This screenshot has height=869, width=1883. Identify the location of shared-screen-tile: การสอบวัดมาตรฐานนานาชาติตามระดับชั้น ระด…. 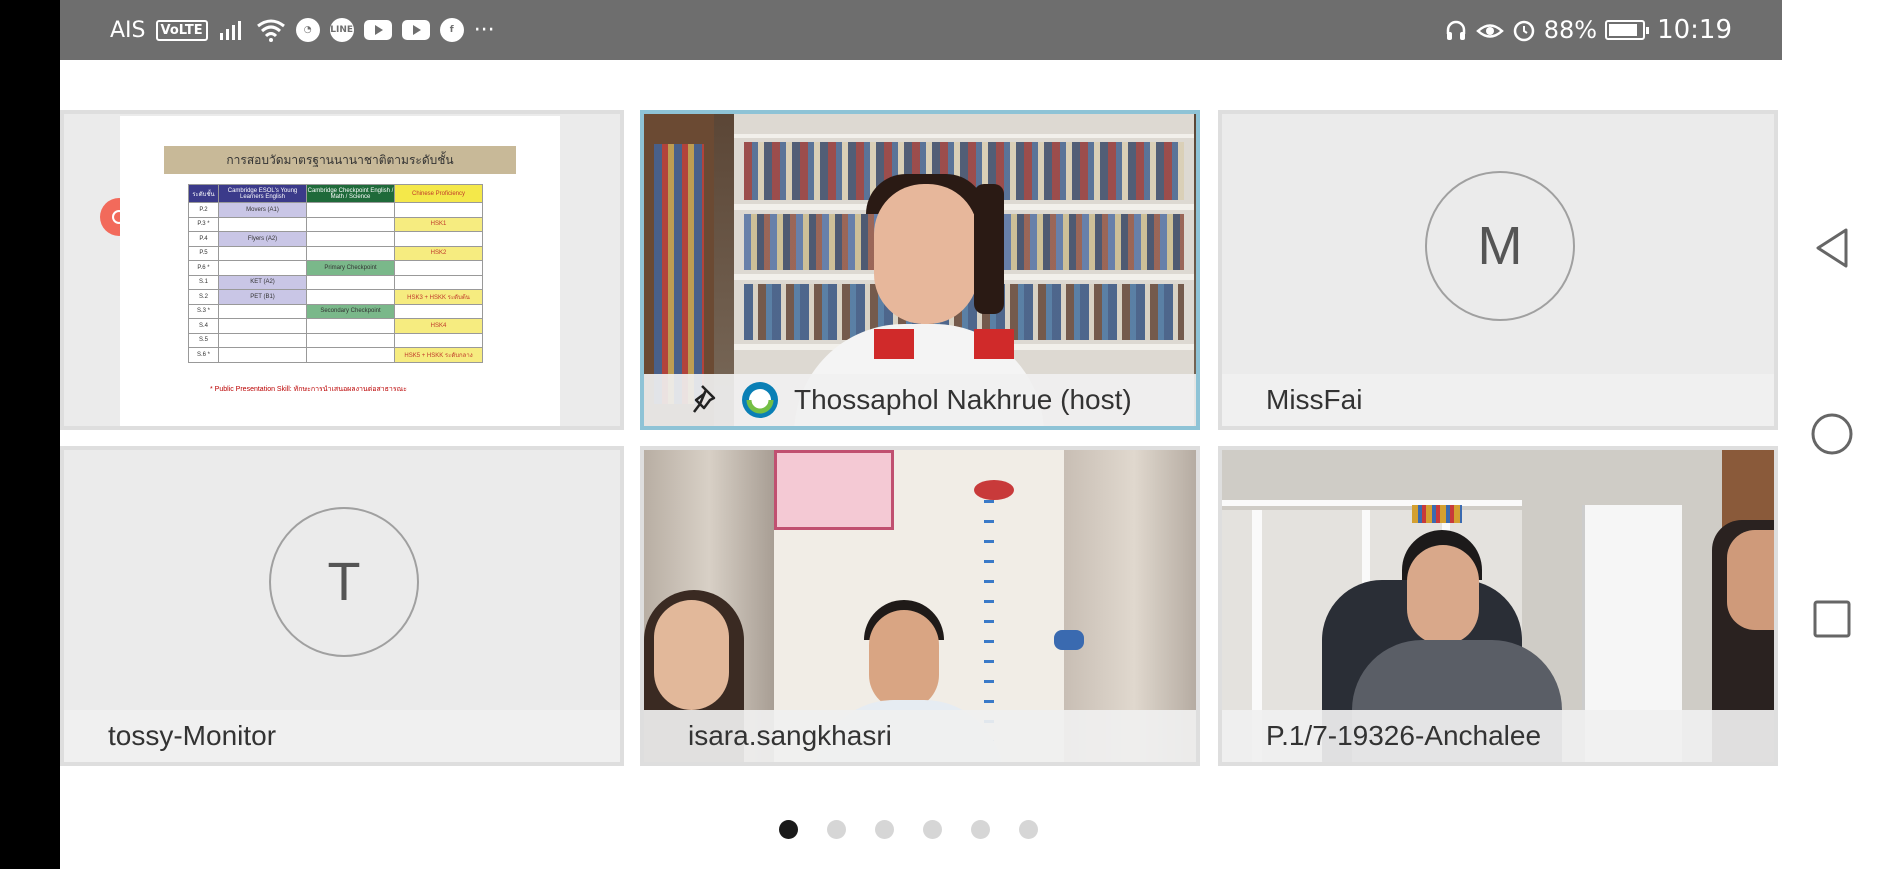
(342, 270).